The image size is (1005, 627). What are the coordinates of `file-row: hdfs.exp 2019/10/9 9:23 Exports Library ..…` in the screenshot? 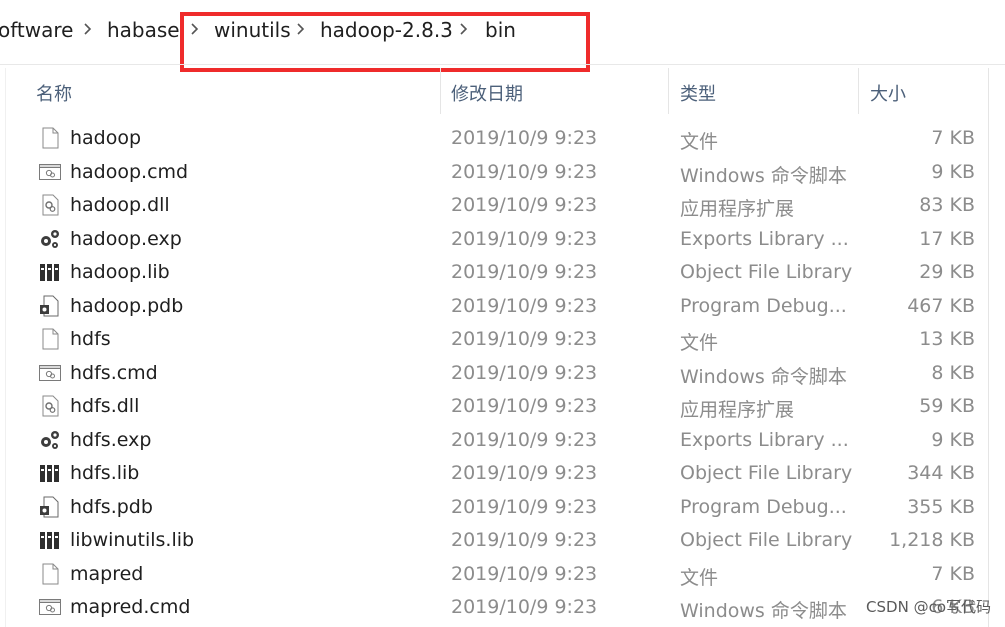 It's located at (502, 441).